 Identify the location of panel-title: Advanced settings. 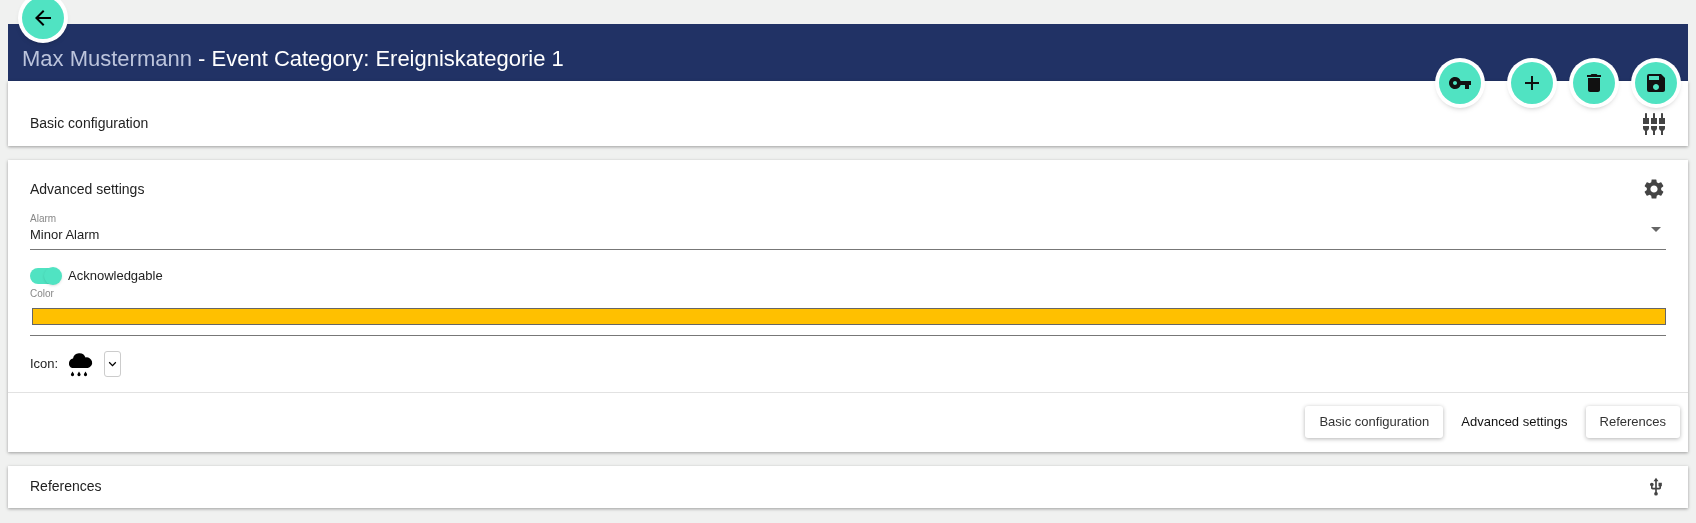
(87, 189).